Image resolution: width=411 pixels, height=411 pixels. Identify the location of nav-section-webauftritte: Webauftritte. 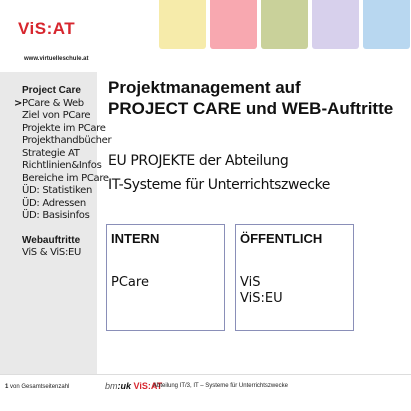
(48, 241).